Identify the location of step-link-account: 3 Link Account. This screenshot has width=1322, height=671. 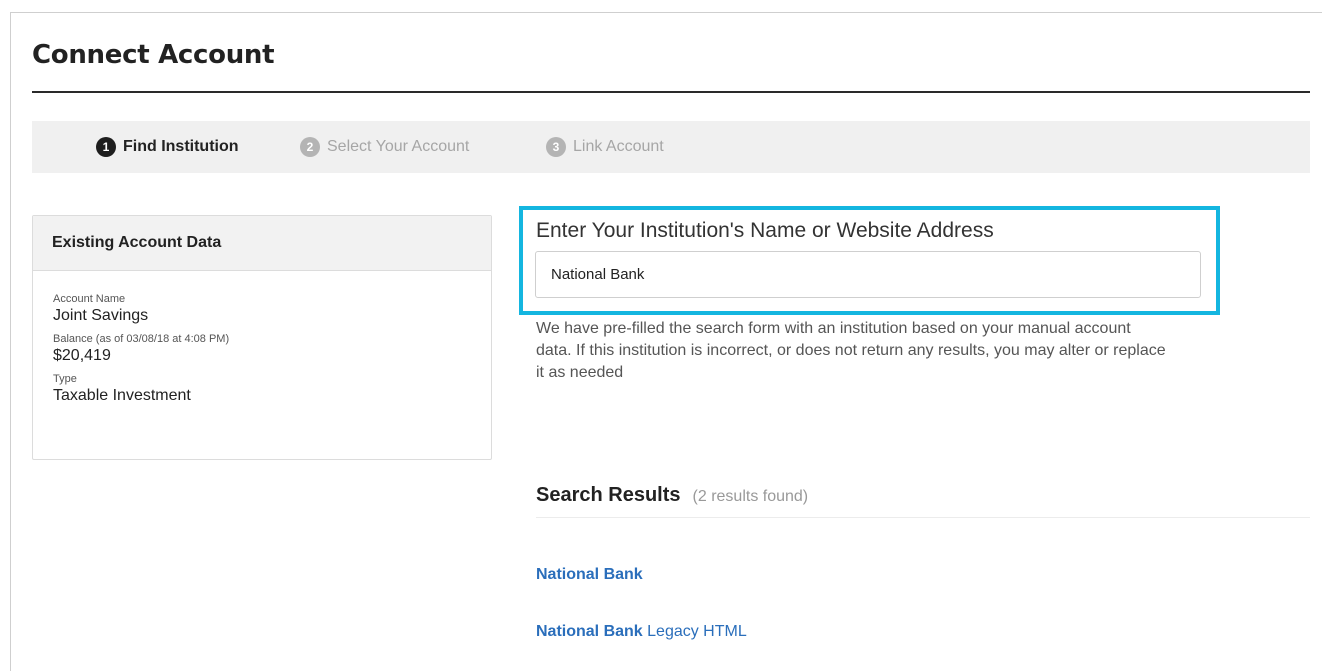
(605, 147).